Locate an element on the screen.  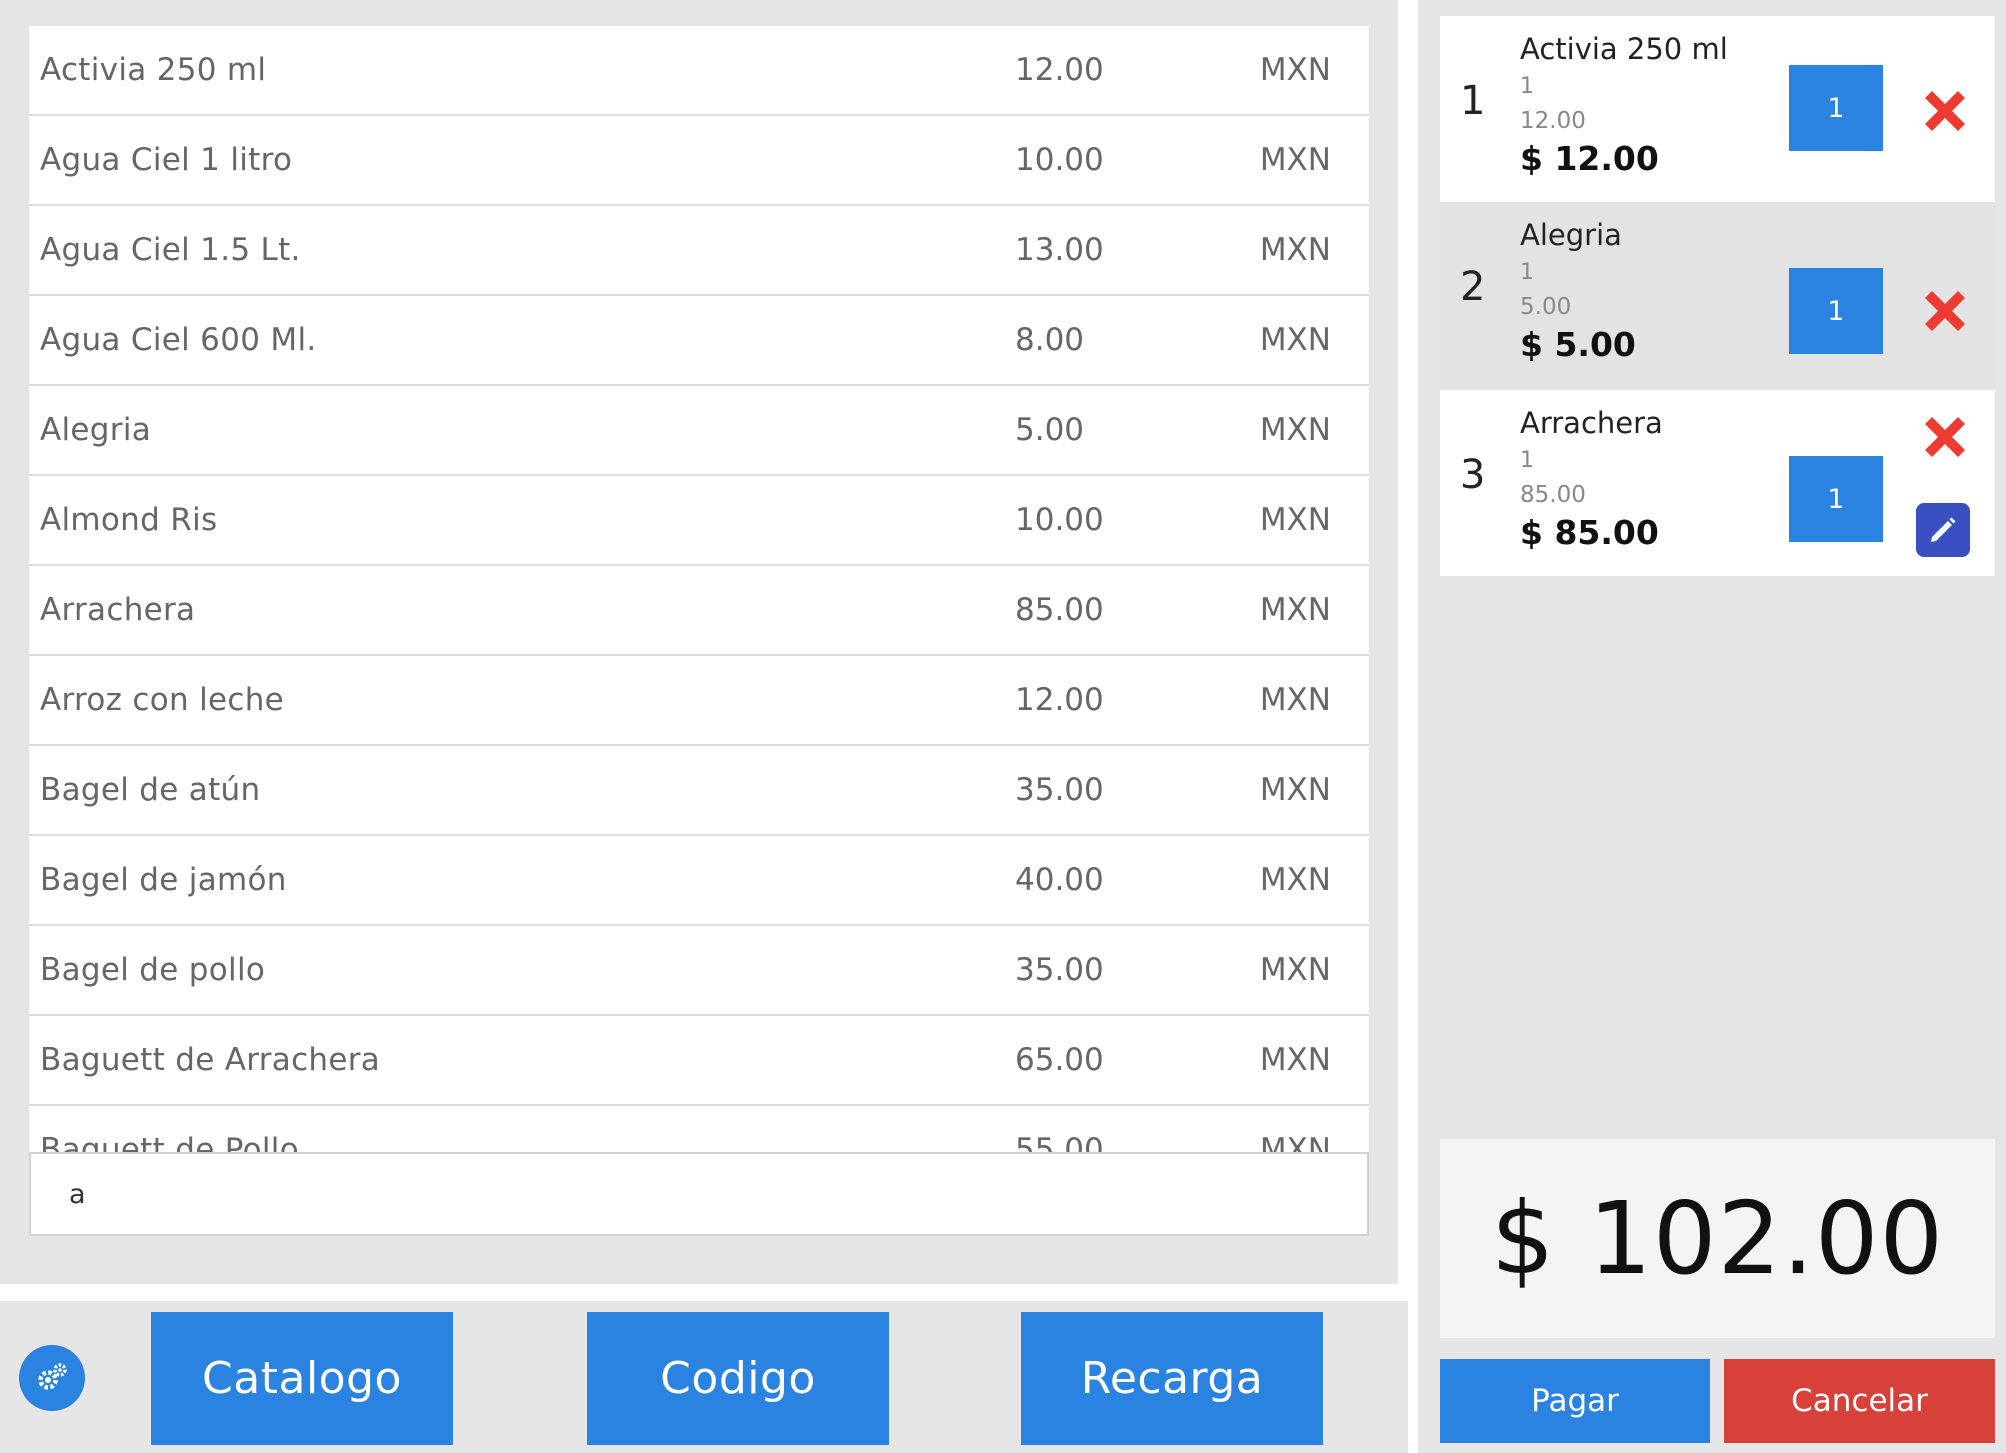
product-name: Activia 250 ml is located at coordinates (153, 70).